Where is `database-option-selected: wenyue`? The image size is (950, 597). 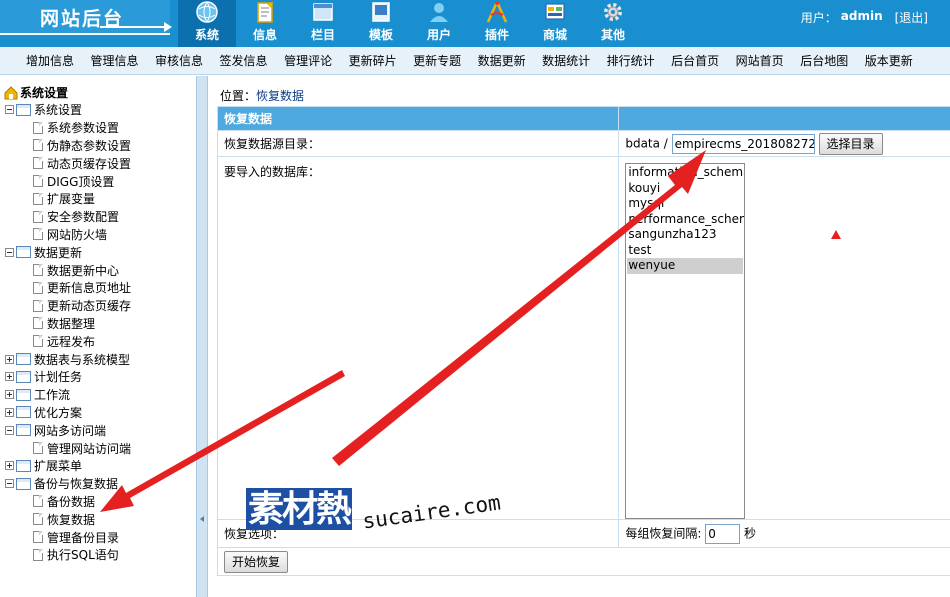
database-option-selected: wenyue is located at coordinates (685, 266).